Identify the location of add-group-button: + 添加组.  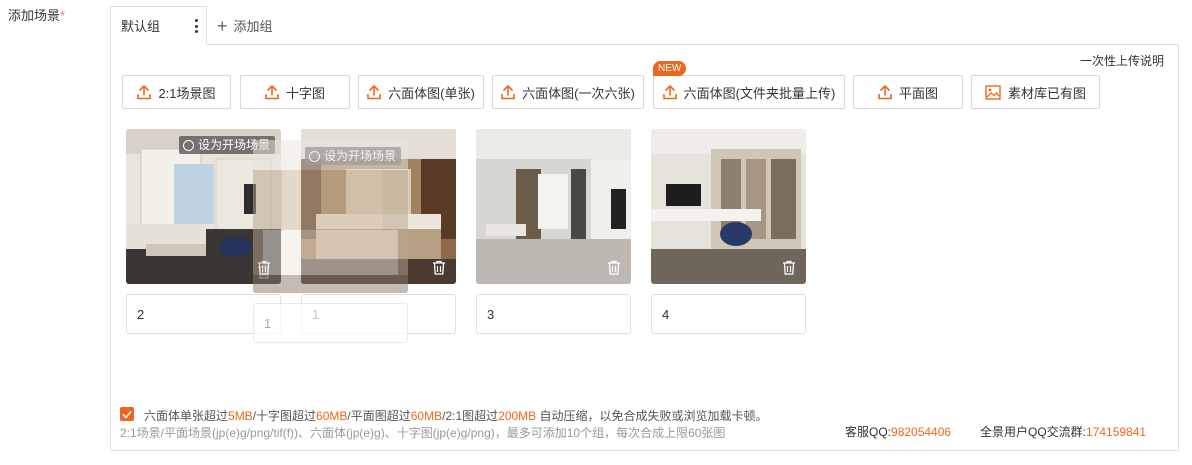
(240, 25).